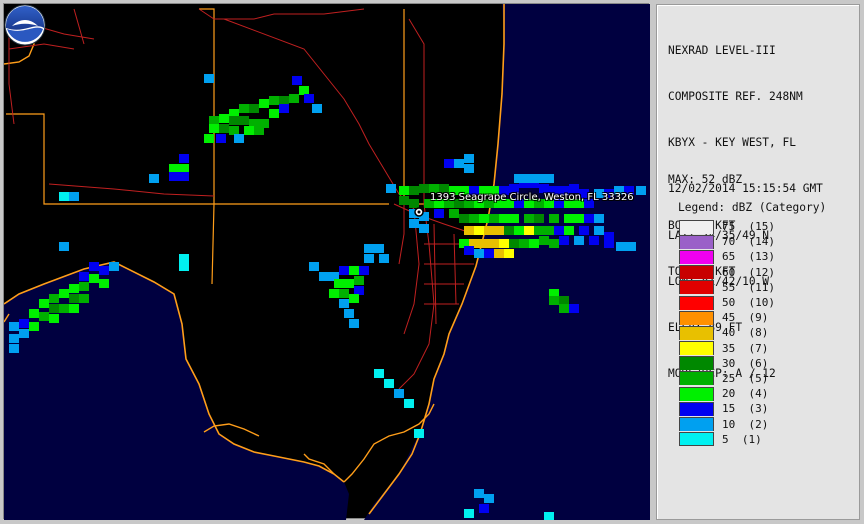 The width and height of the screenshot is (864, 524). I want to click on legend-row: 15 (3), so click(762, 408).